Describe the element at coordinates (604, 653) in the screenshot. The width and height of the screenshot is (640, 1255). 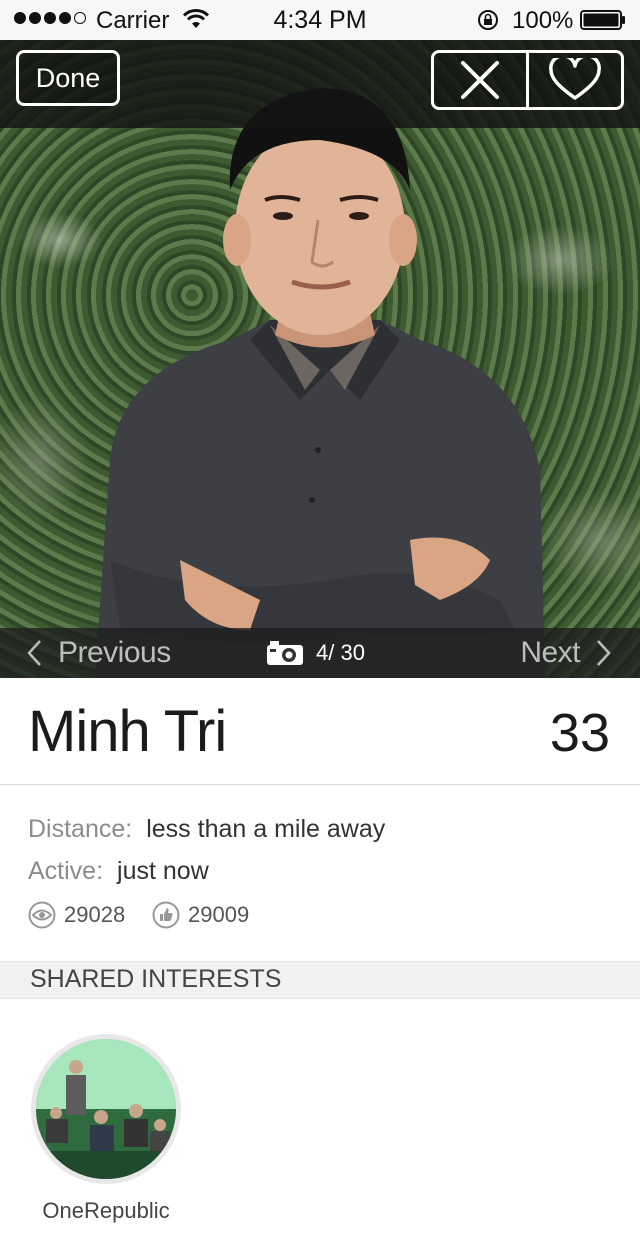
I see `chevron-right-icon` at that location.